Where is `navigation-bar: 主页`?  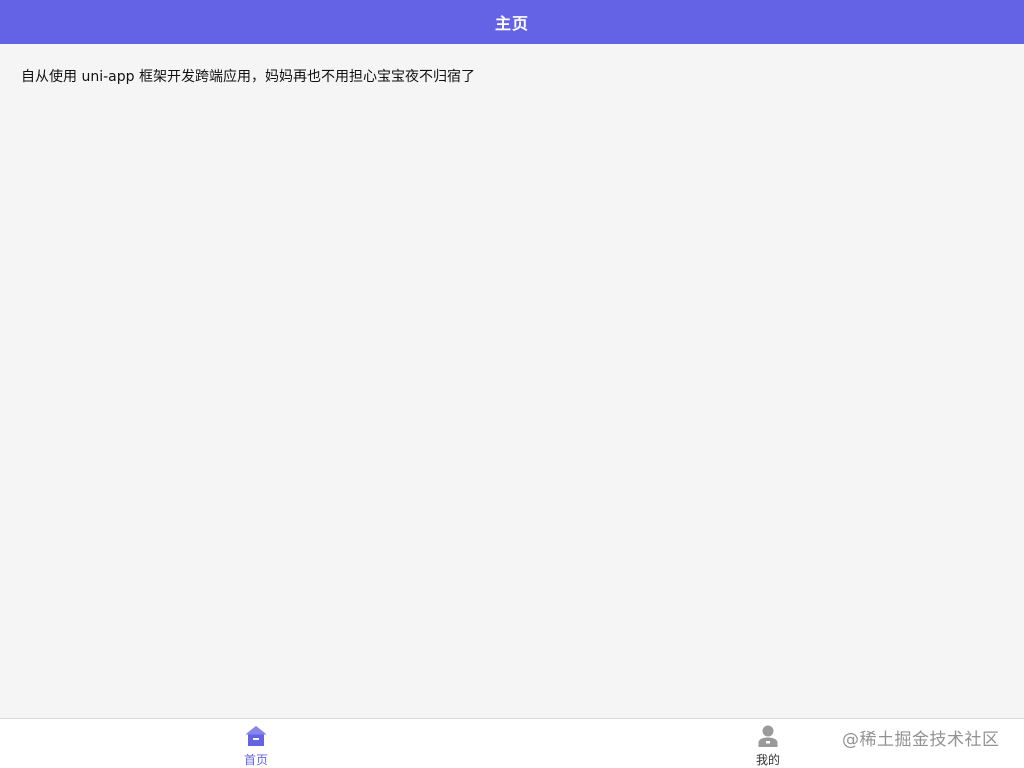
navigation-bar: 主页 is located at coordinates (512, 22).